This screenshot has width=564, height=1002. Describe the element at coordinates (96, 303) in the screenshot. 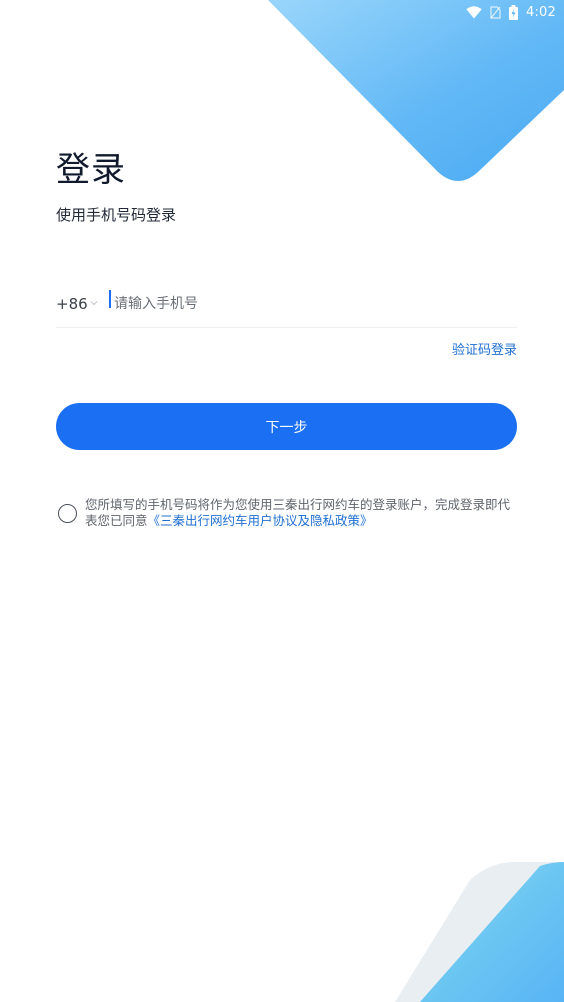

I see `chevron-down-icon` at that location.